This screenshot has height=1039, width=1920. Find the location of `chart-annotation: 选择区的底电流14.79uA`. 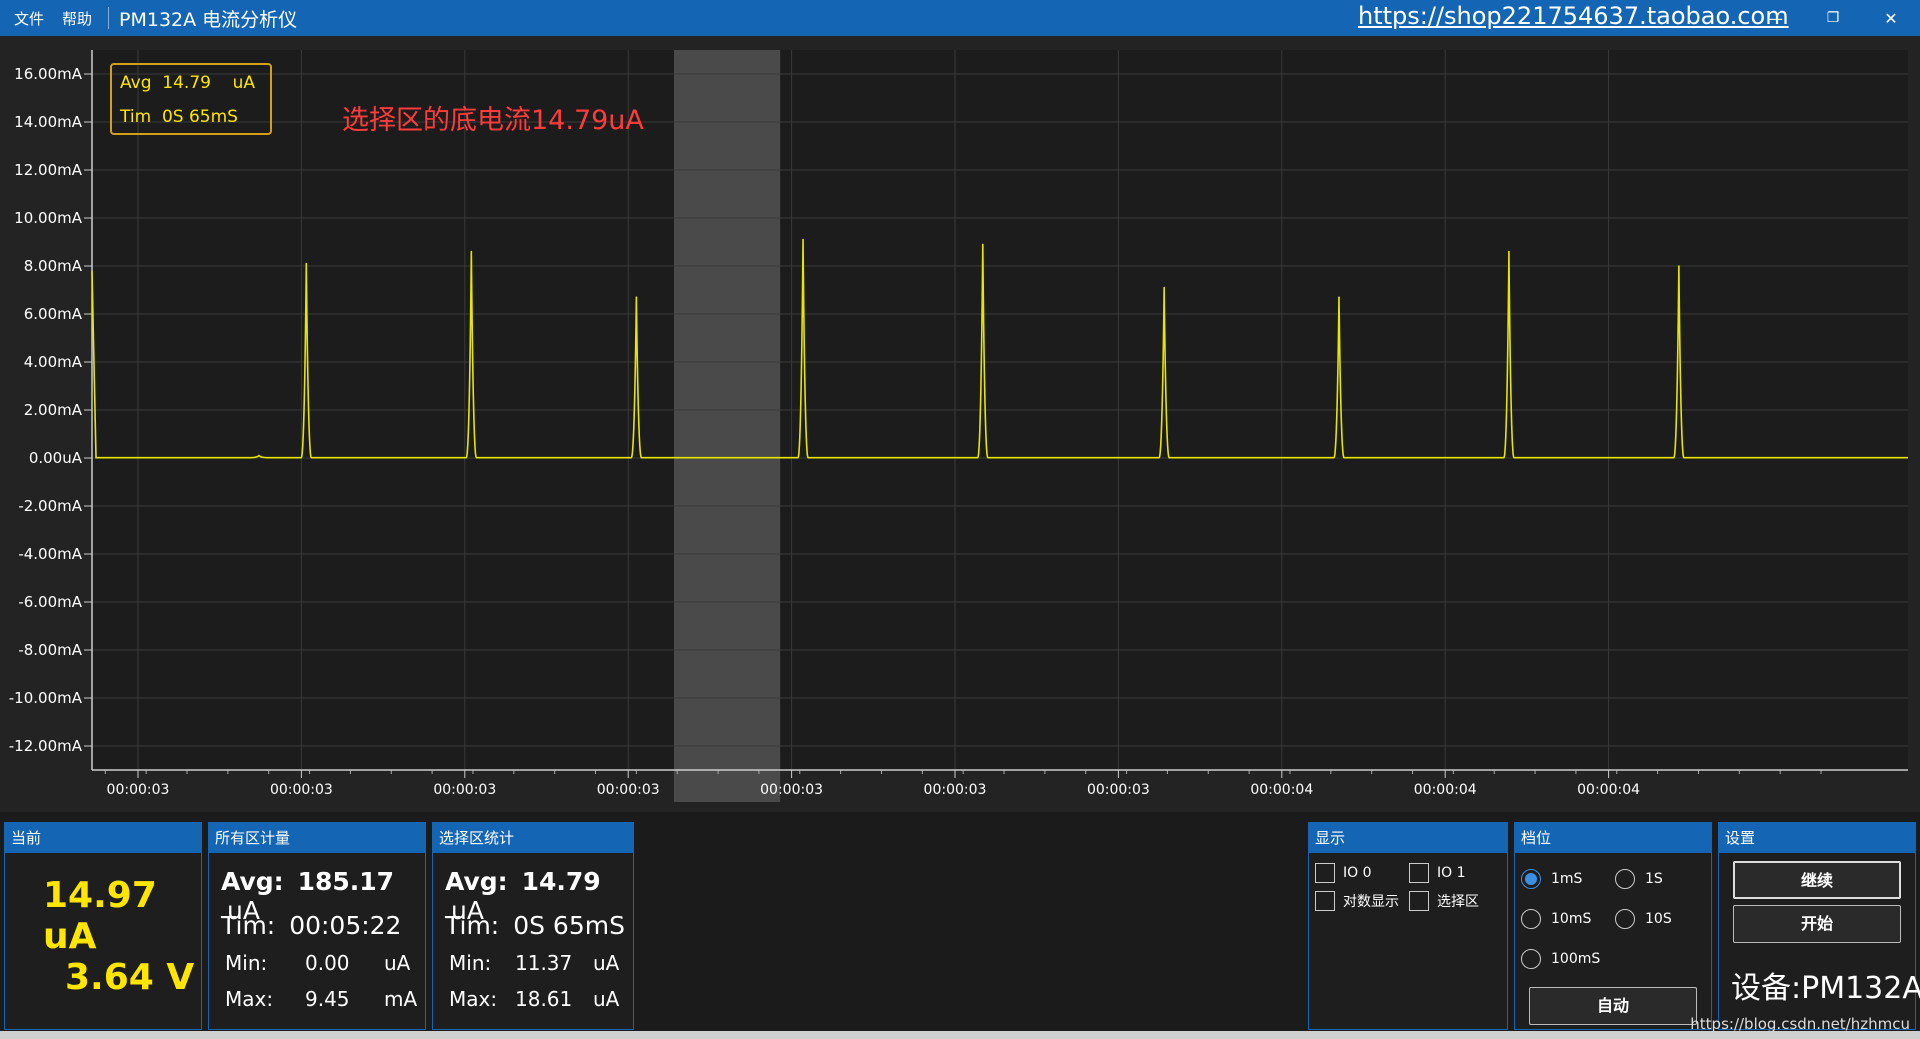

chart-annotation: 选择区的底电流14.79uA is located at coordinates (493, 120).